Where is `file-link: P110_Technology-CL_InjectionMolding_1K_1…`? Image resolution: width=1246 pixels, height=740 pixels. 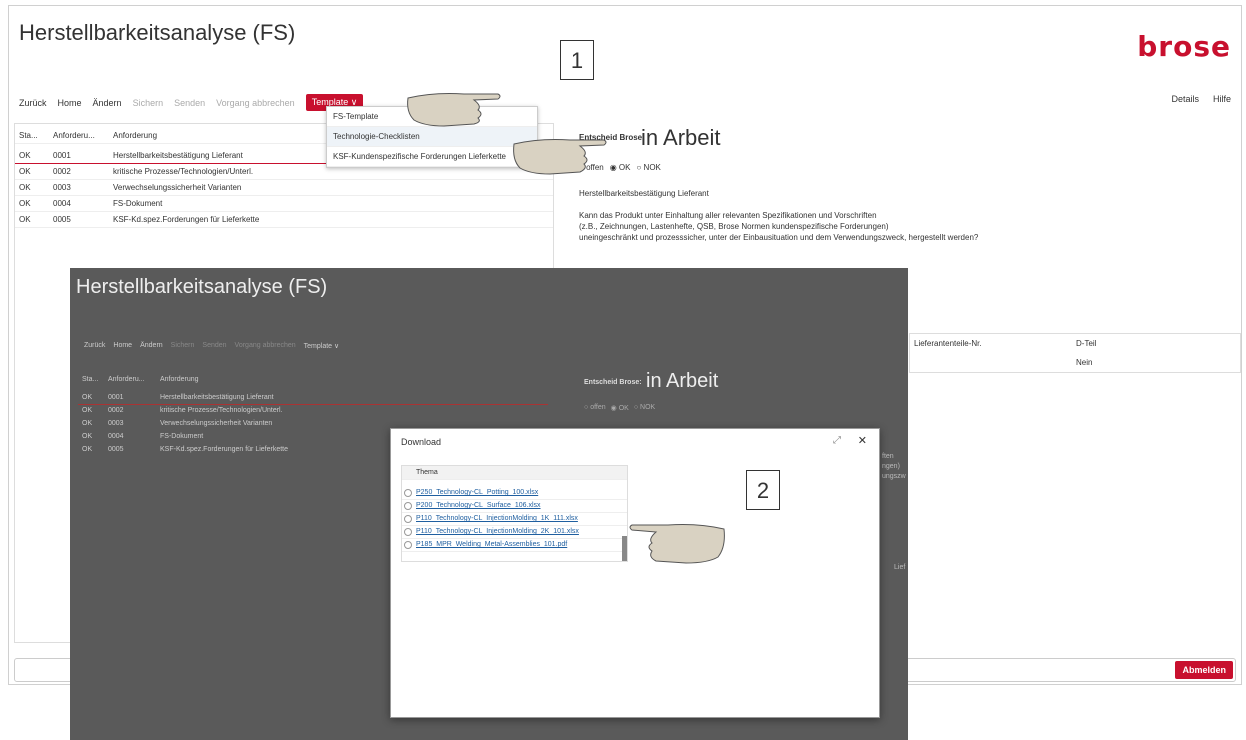 file-link: P110_Technology-CL_InjectionMolding_1K_1… is located at coordinates (497, 518).